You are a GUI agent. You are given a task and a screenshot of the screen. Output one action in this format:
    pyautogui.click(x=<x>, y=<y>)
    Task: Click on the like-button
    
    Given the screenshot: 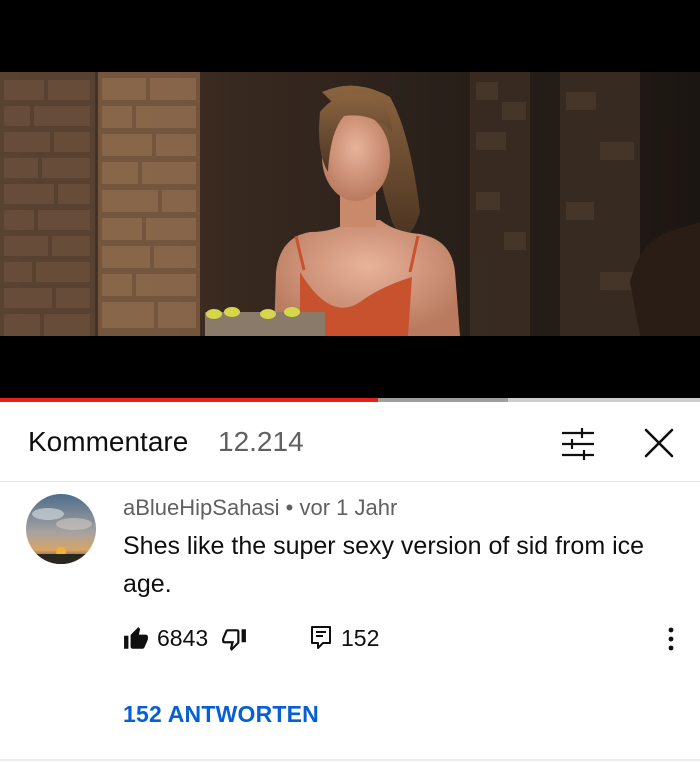 What is the action you would take?
    pyautogui.click(x=136, y=639)
    